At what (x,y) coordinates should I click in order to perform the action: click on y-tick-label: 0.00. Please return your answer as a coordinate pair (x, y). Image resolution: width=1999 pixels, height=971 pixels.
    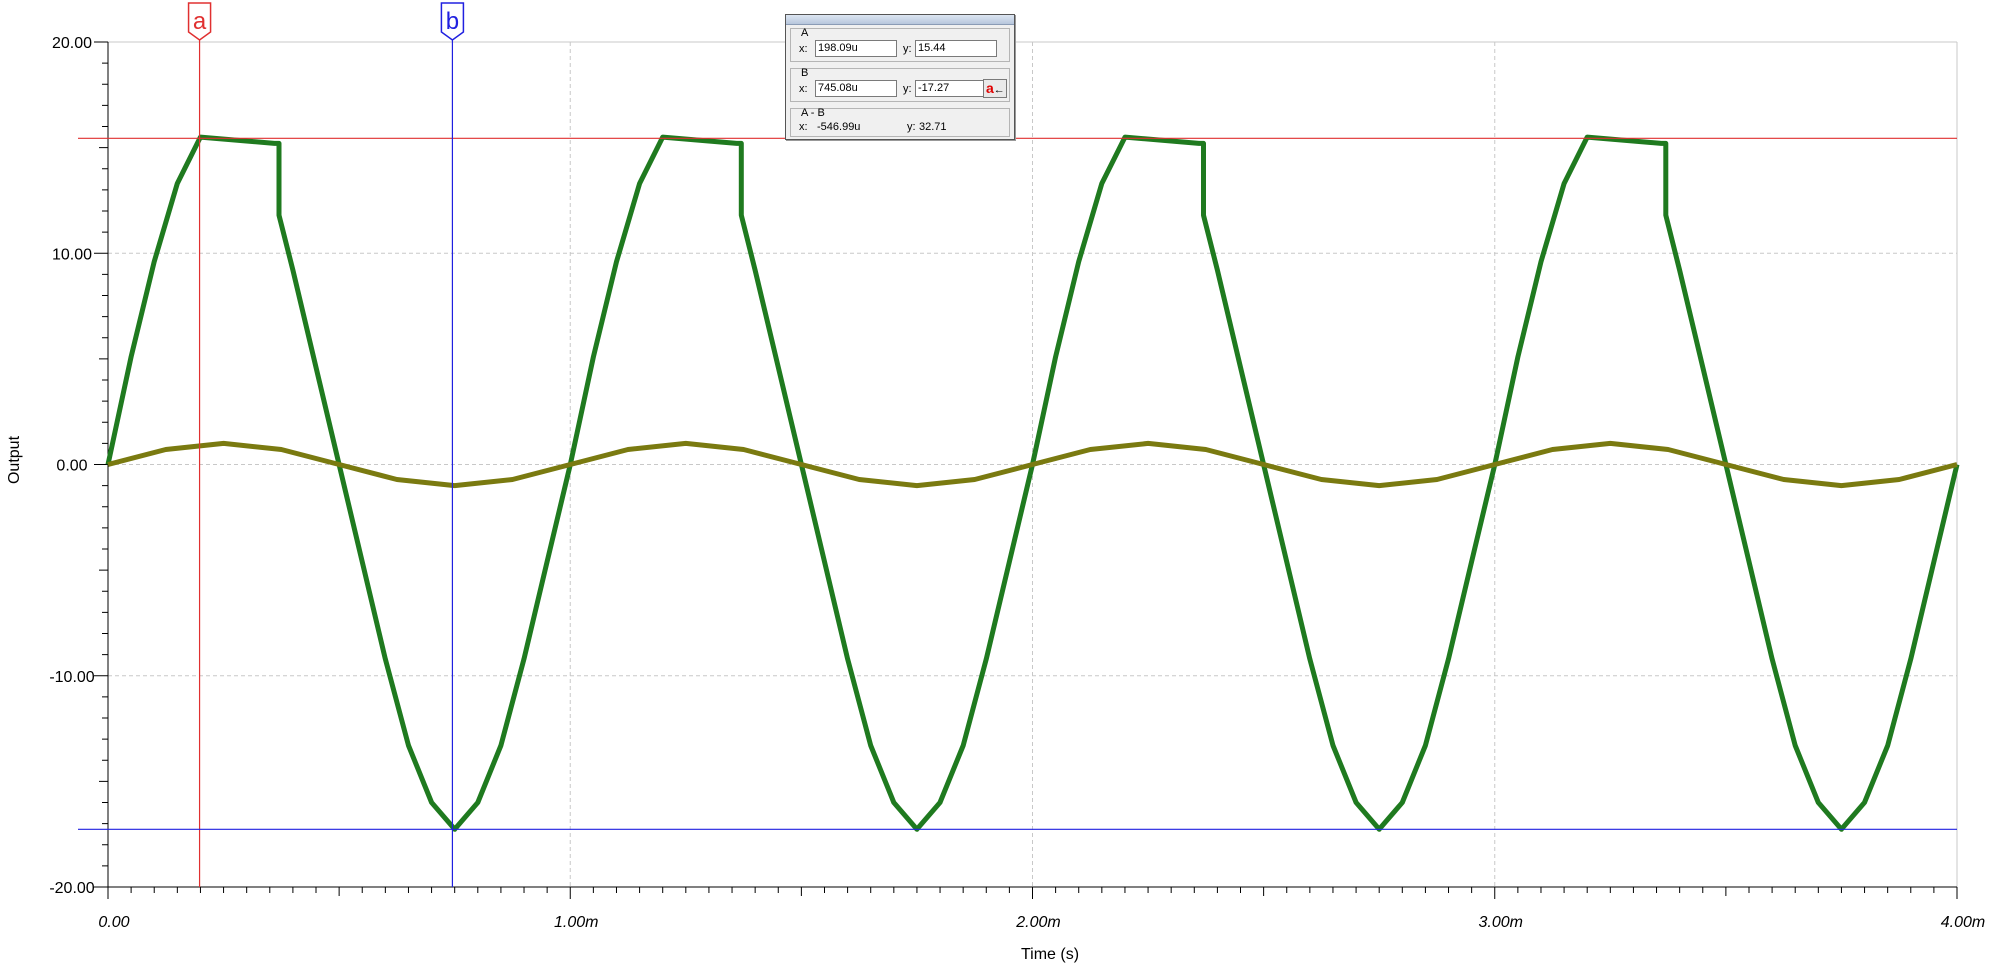
    Looking at the image, I should click on (71, 466).